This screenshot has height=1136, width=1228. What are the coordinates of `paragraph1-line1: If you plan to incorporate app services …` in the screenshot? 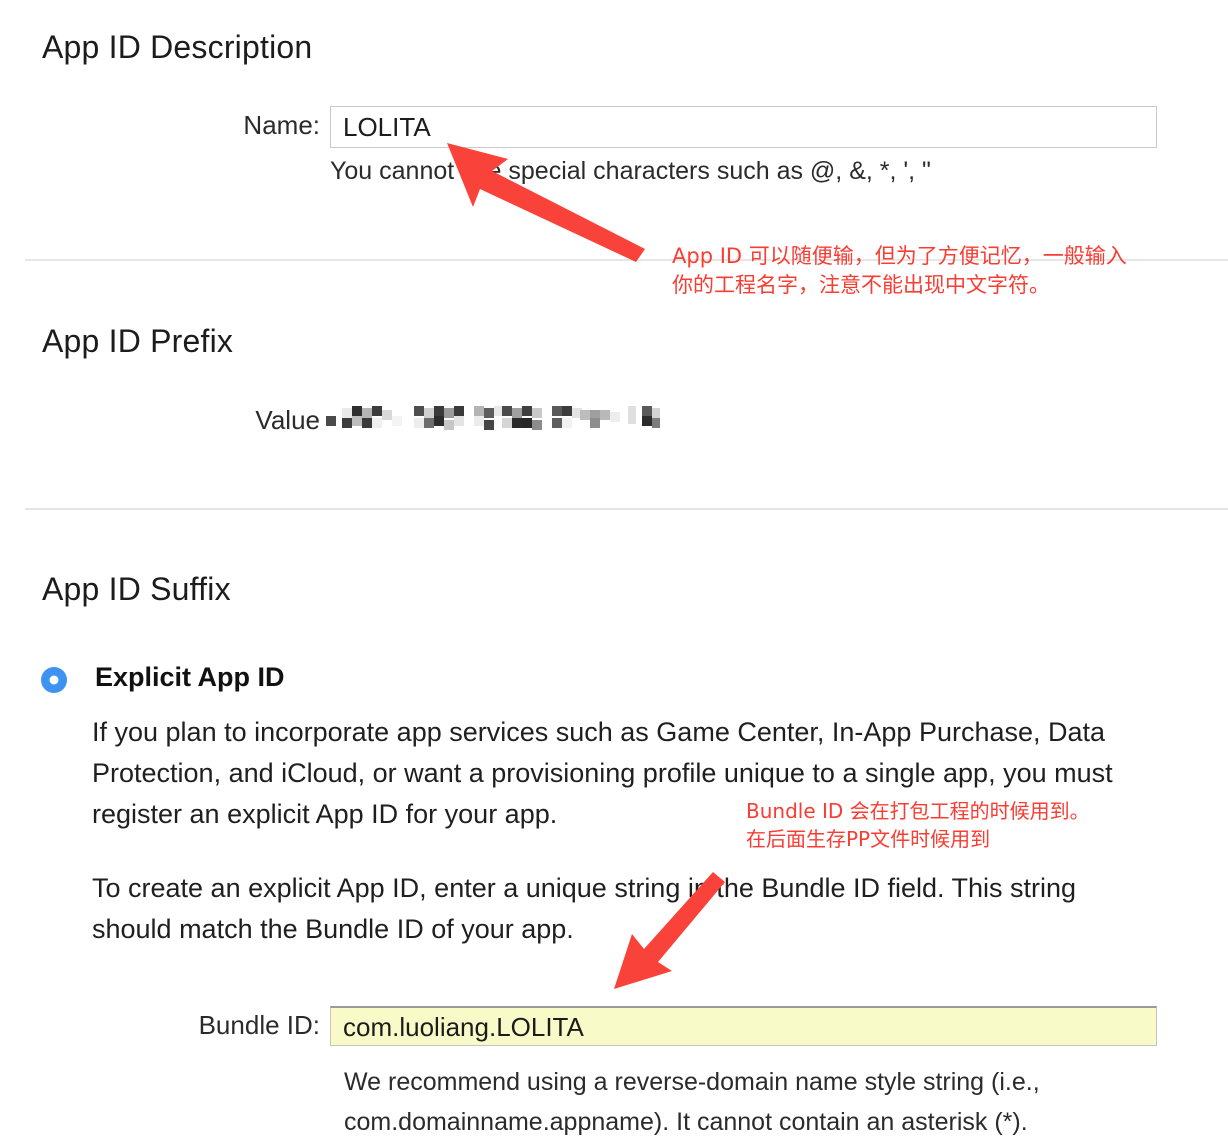 It's located at (599, 732).